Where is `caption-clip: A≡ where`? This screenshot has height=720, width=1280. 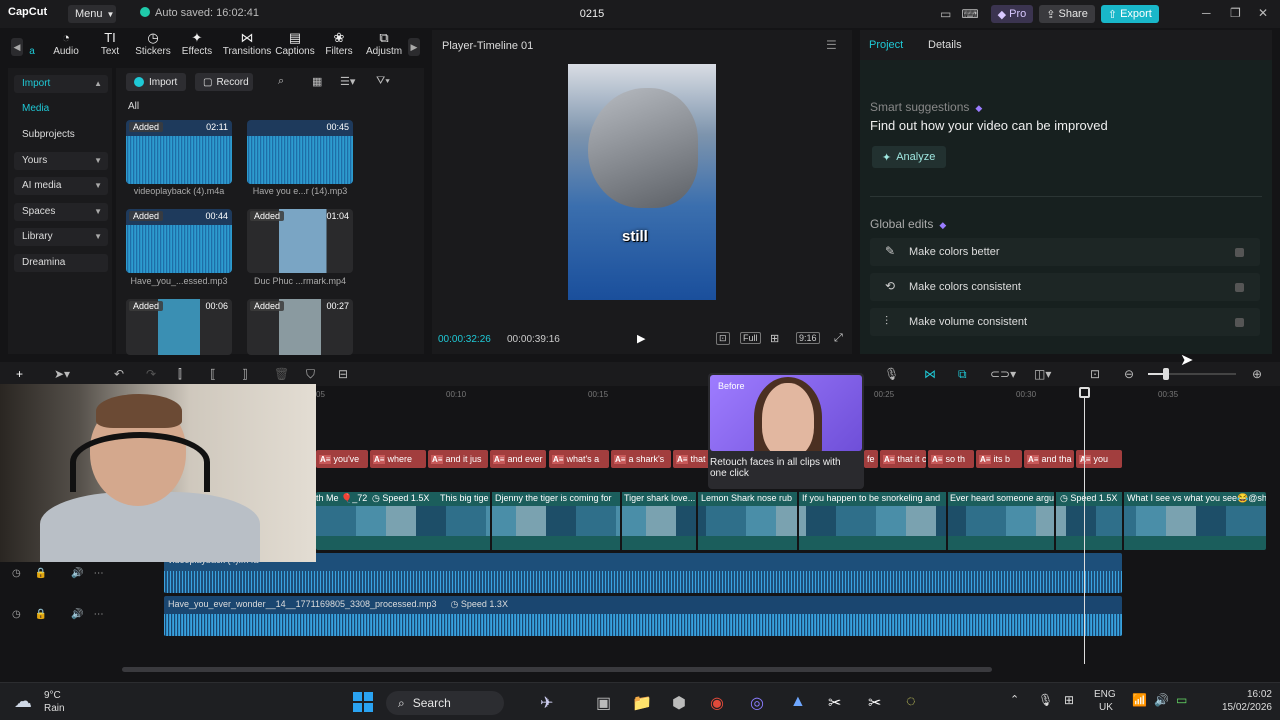
caption-clip: A≡ where is located at coordinates (398, 459).